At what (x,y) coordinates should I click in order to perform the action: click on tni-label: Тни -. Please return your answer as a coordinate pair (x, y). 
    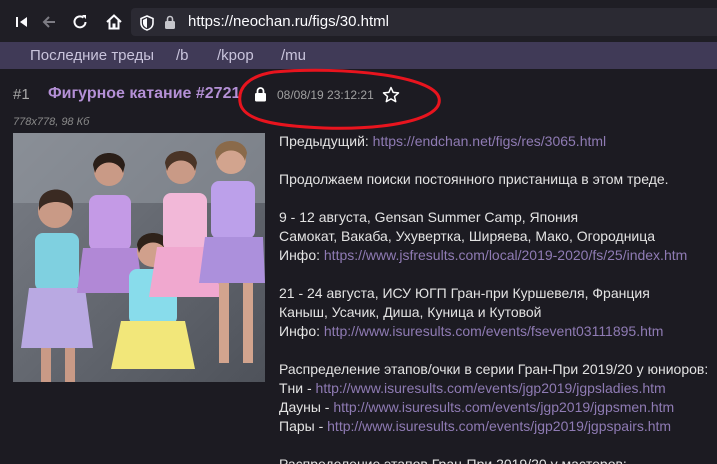
    Looking at the image, I should click on (297, 388).